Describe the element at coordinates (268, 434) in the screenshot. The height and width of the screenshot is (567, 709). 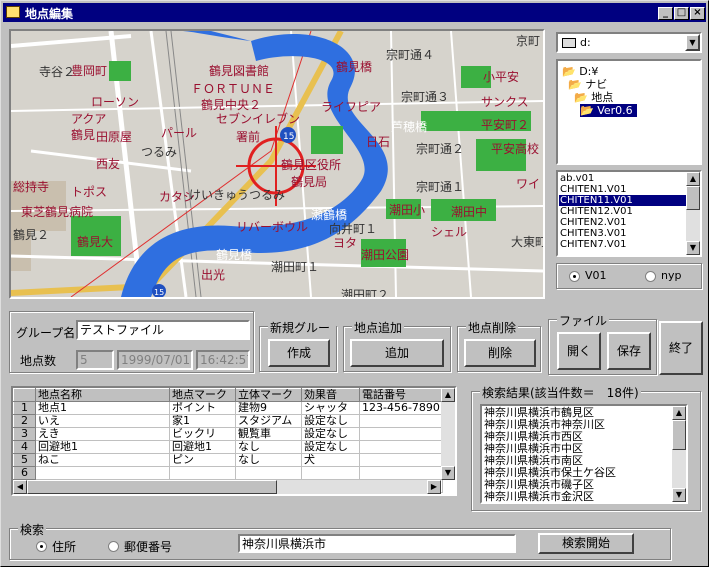
I see `cell-solid: 観覧車` at that location.